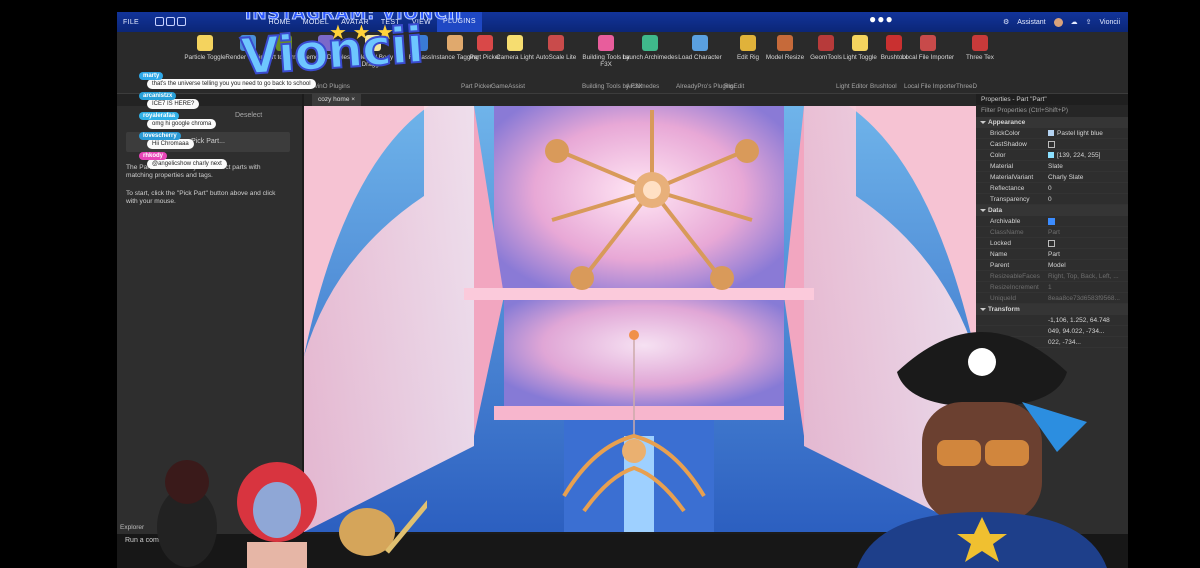  Describe the element at coordinates (1110, 22) in the screenshot. I see `username: Vioncii` at that location.